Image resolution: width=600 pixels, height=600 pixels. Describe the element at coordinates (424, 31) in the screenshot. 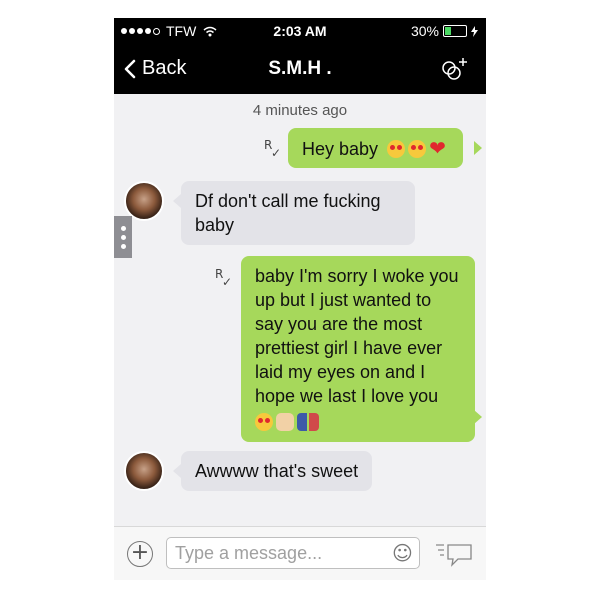

I see `battery-percent: 30%` at that location.